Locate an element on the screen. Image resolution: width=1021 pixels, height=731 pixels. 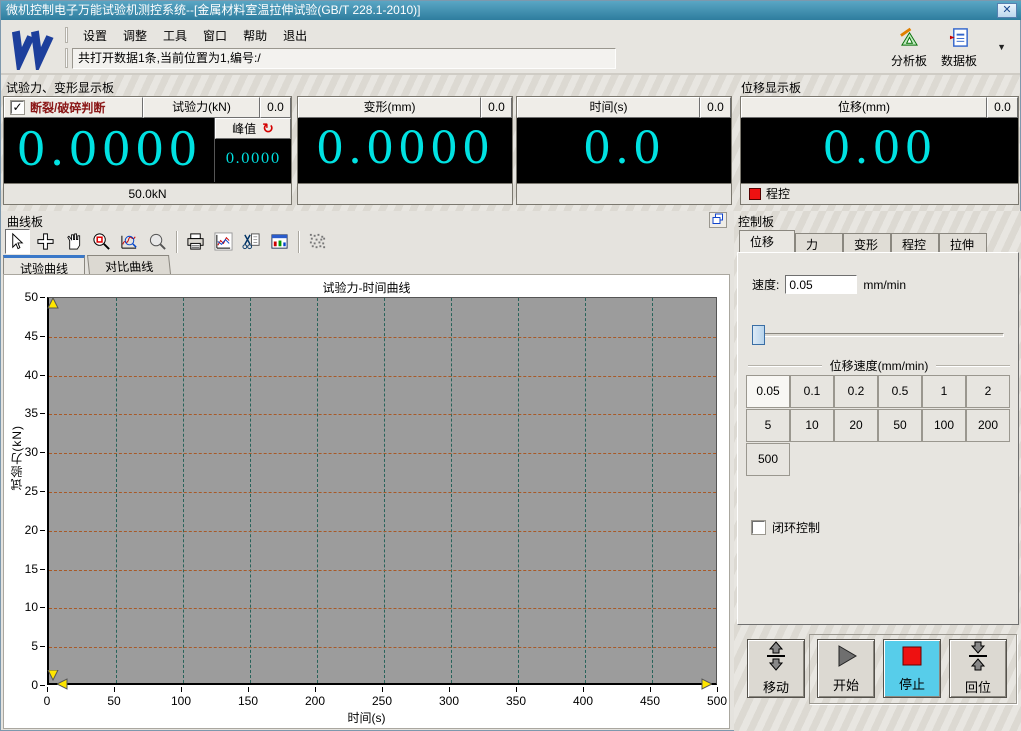
time-lcd-value: 0.0 is located at coordinates (624, 148).